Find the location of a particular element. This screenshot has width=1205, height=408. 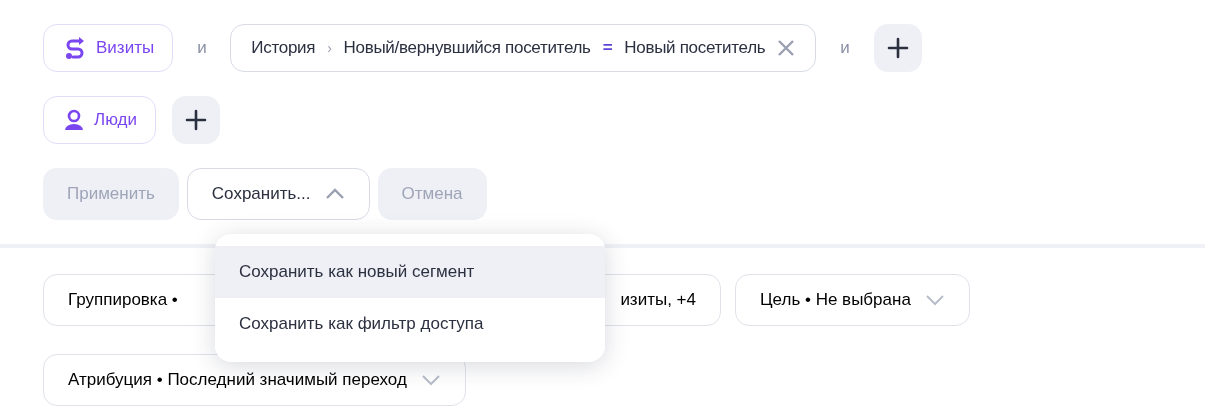

menu-item: Сохранить как фильтр доступа is located at coordinates (410, 324).